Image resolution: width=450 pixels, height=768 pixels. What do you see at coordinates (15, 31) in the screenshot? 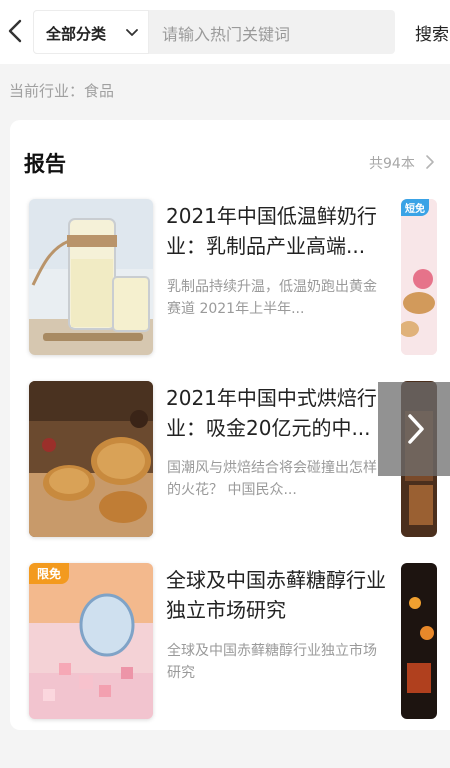
I see `back-icon` at bounding box center [15, 31].